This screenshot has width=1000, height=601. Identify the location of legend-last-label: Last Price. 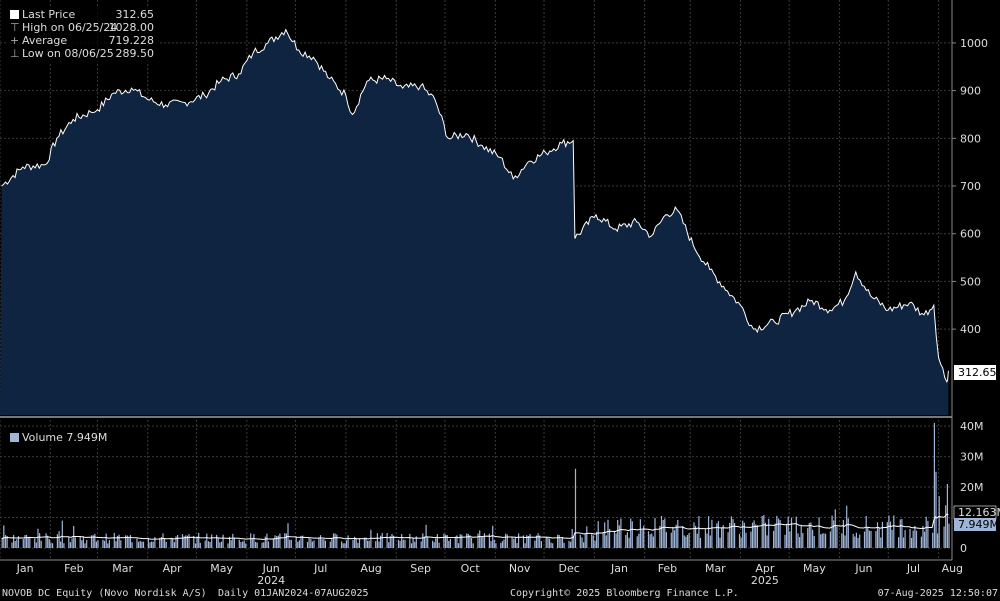
(49, 14).